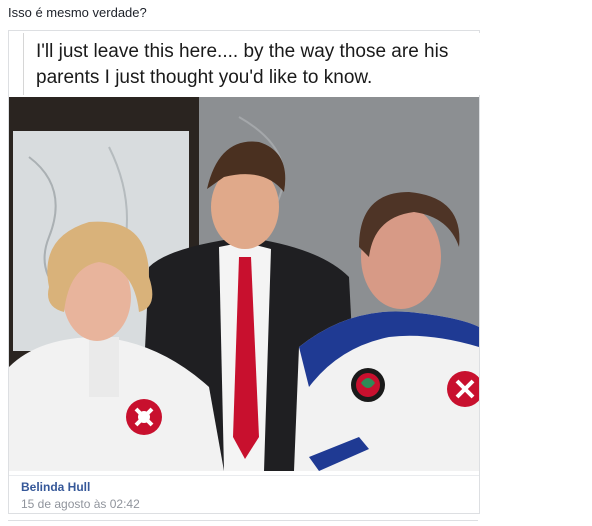 This screenshot has width=592, height=526. Describe the element at coordinates (243, 520) in the screenshot. I see `footer-divider` at that location.